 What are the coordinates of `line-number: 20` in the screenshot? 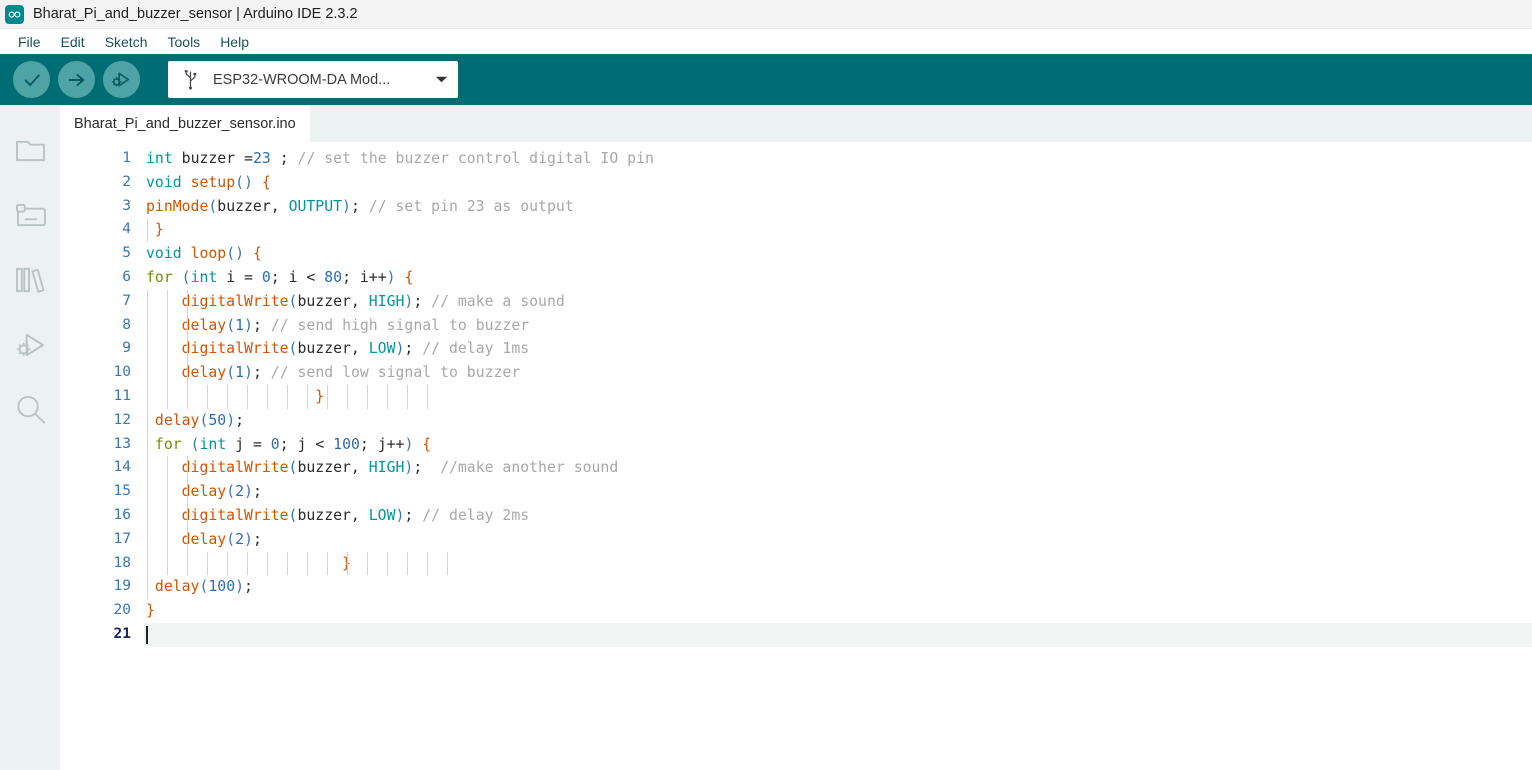 It's located at (122, 610).